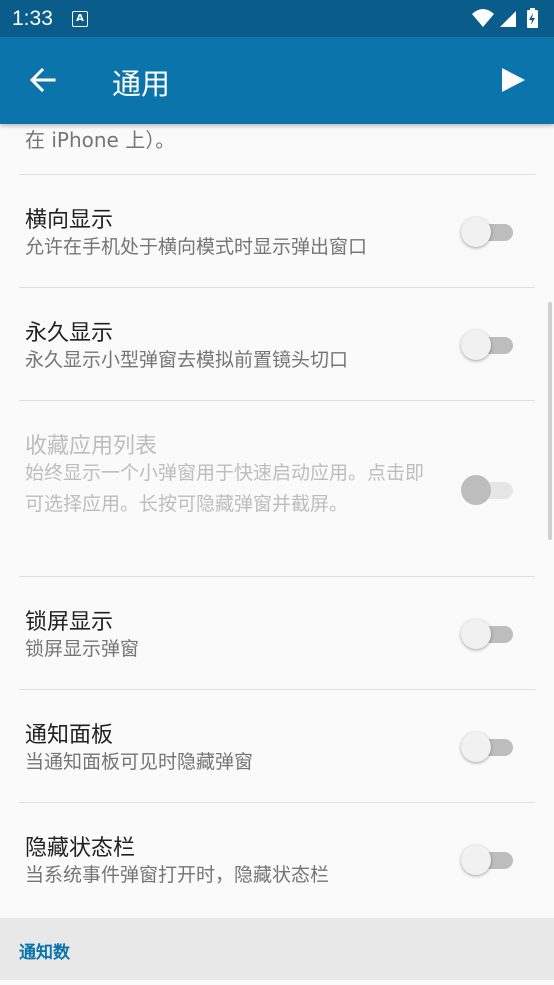 The height and width of the screenshot is (985, 554). I want to click on app-bar: 通用, so click(277, 80).